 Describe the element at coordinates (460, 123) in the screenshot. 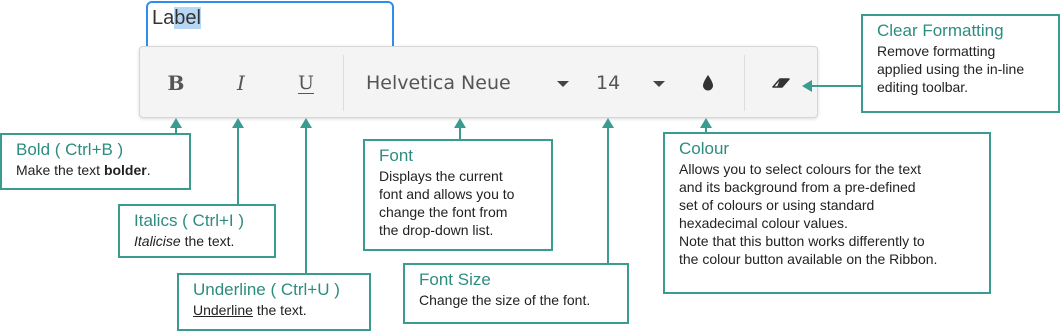

I see `font-arrow` at that location.